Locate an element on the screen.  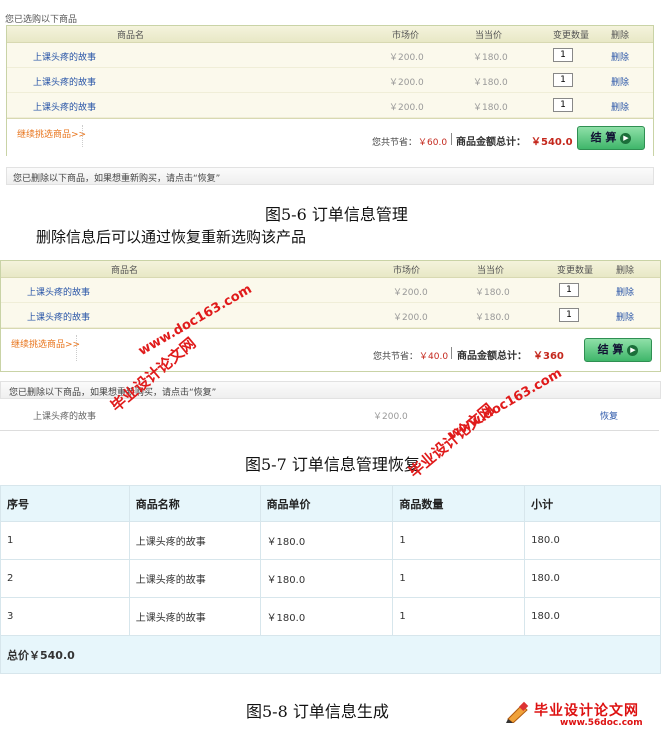
figure-caption-5-8: 图5-8 订单信息生成 is located at coordinates (317, 711).